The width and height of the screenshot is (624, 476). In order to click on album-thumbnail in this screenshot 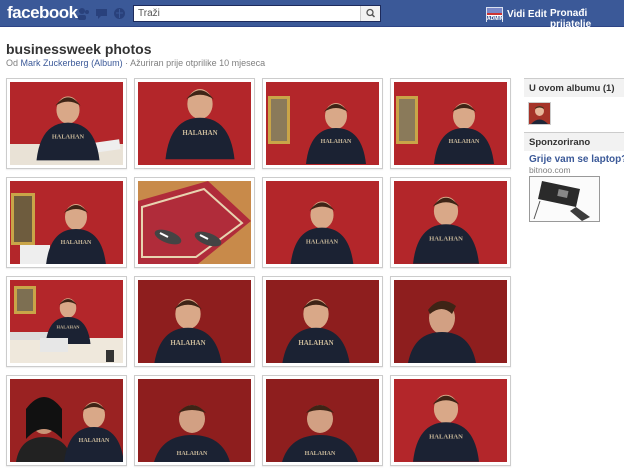, I will do `click(539, 113)`.